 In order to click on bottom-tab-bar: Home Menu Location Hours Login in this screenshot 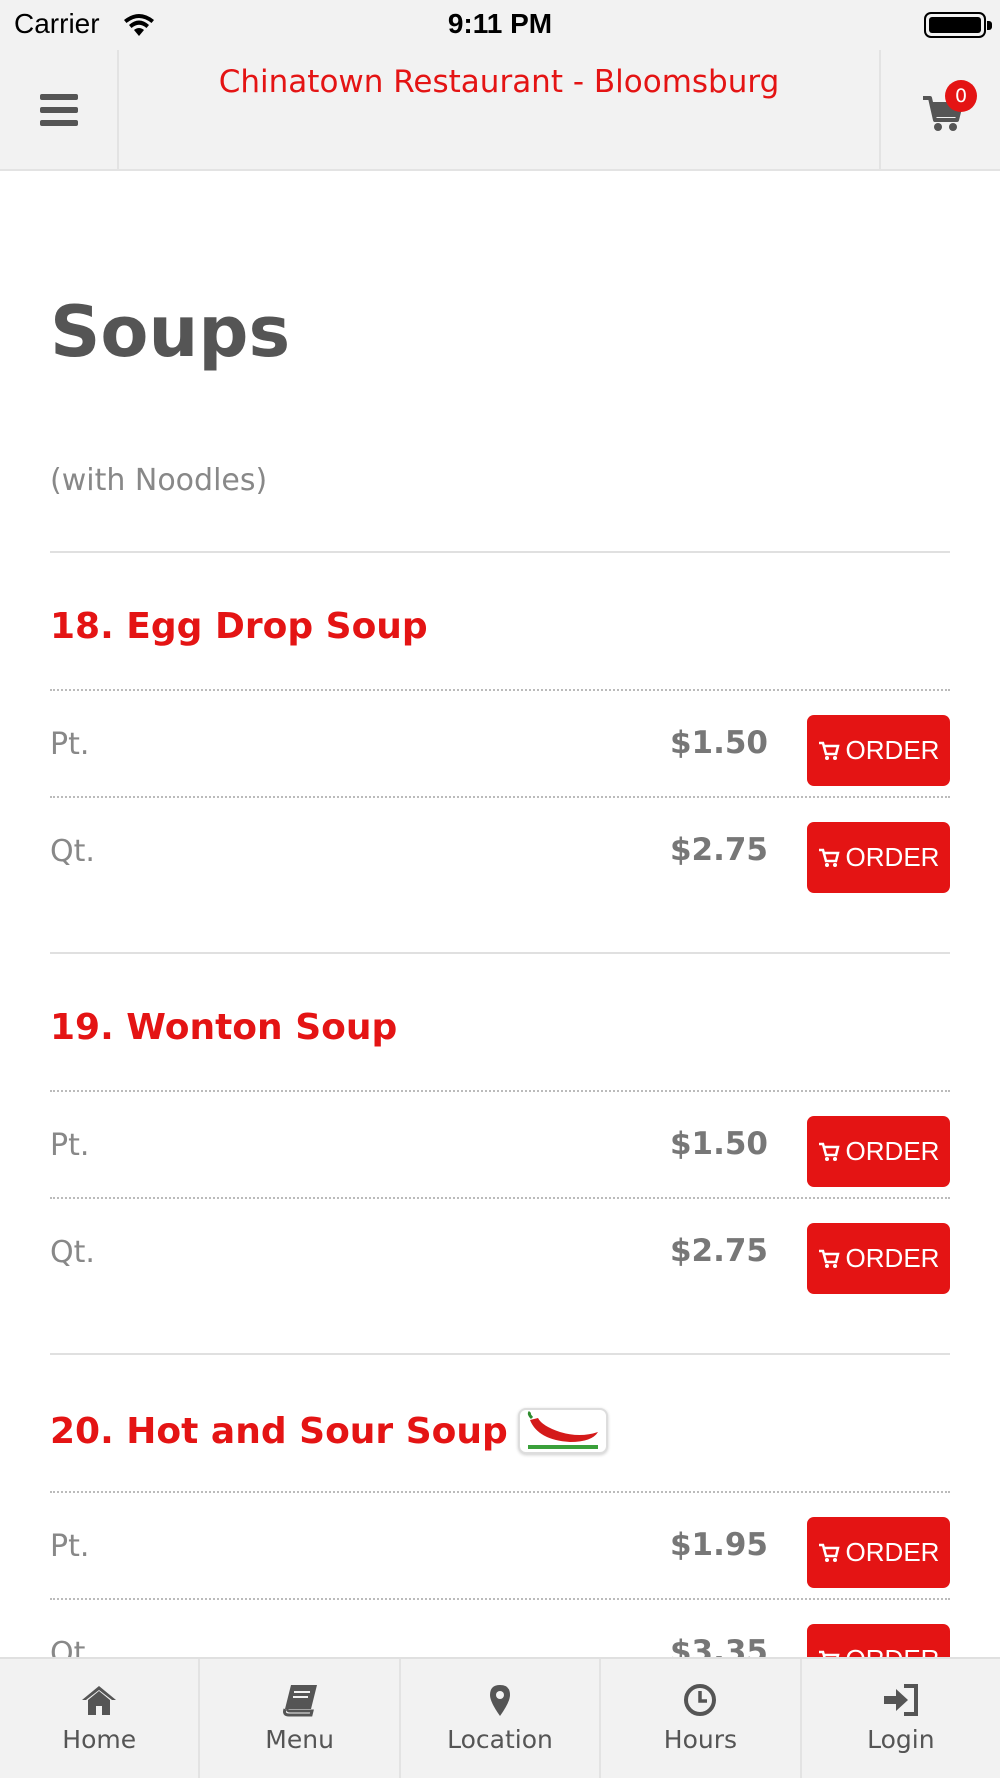, I will do `click(500, 1717)`.